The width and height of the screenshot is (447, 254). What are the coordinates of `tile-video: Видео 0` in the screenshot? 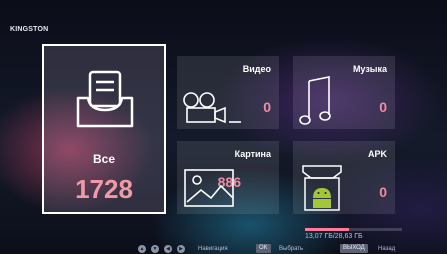 It's located at (228, 92).